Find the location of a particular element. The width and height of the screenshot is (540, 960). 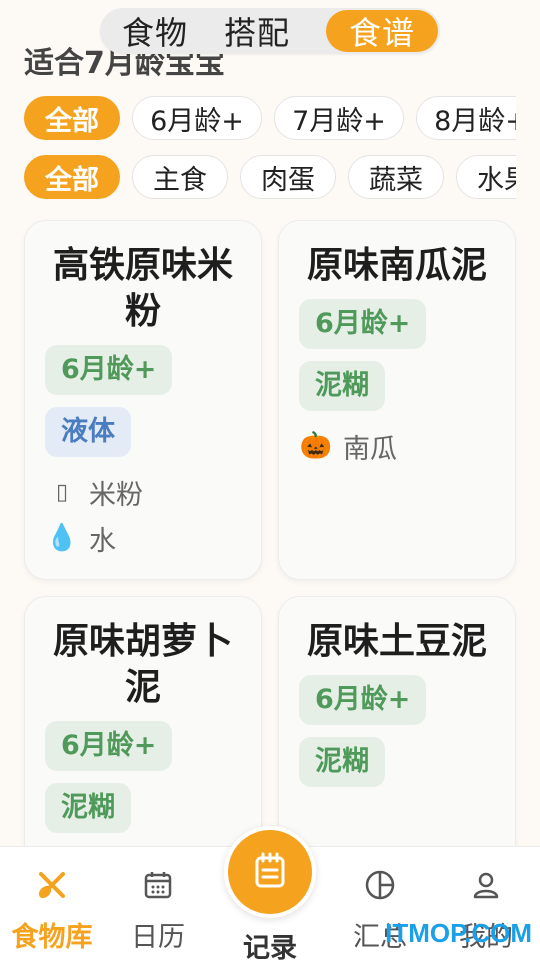

nav-calendar: 日历 is located at coordinates (158, 909).